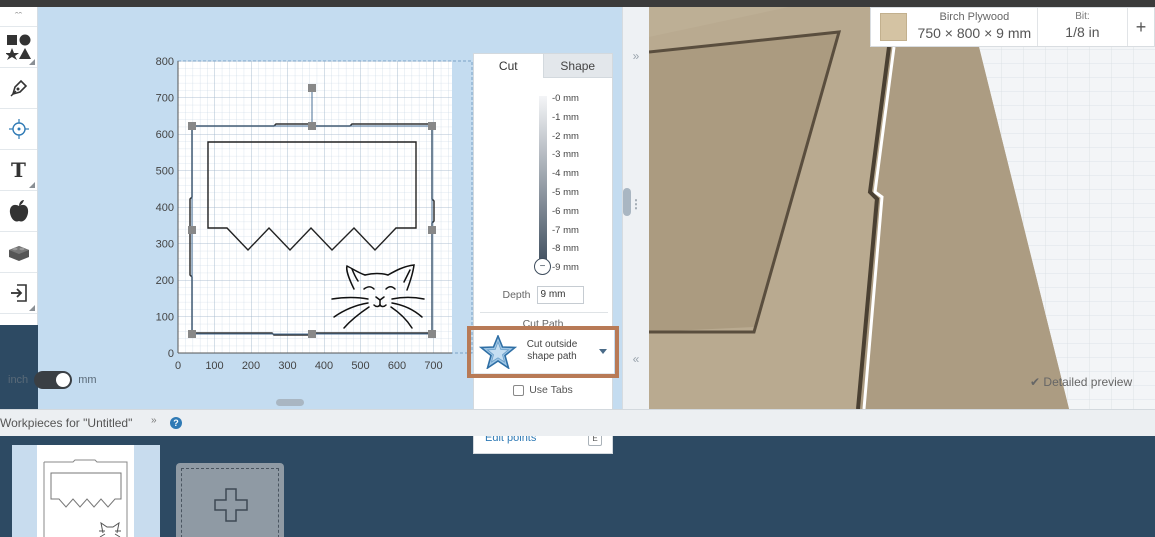  I want to click on text-icon: T, so click(18, 170).